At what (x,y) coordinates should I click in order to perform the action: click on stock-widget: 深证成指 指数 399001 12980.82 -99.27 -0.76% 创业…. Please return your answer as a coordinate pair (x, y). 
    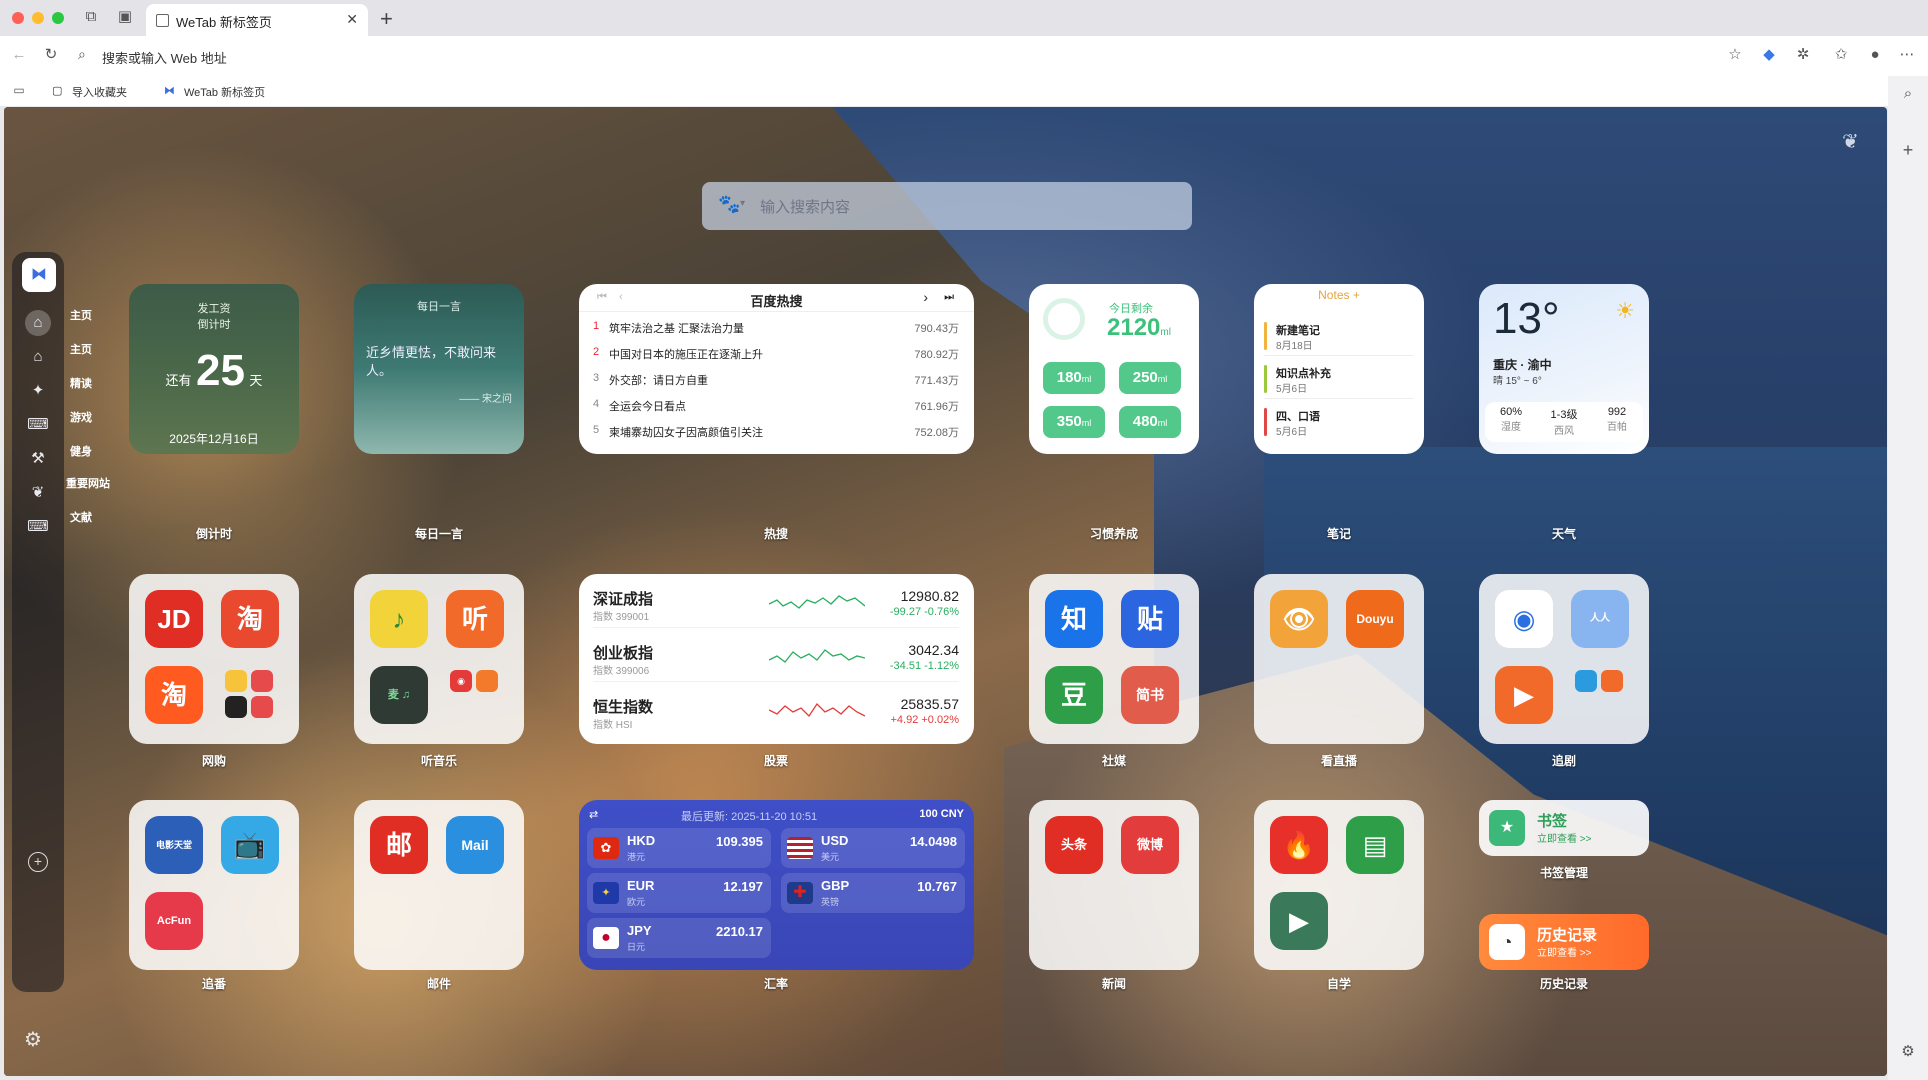
    Looking at the image, I should click on (776, 659).